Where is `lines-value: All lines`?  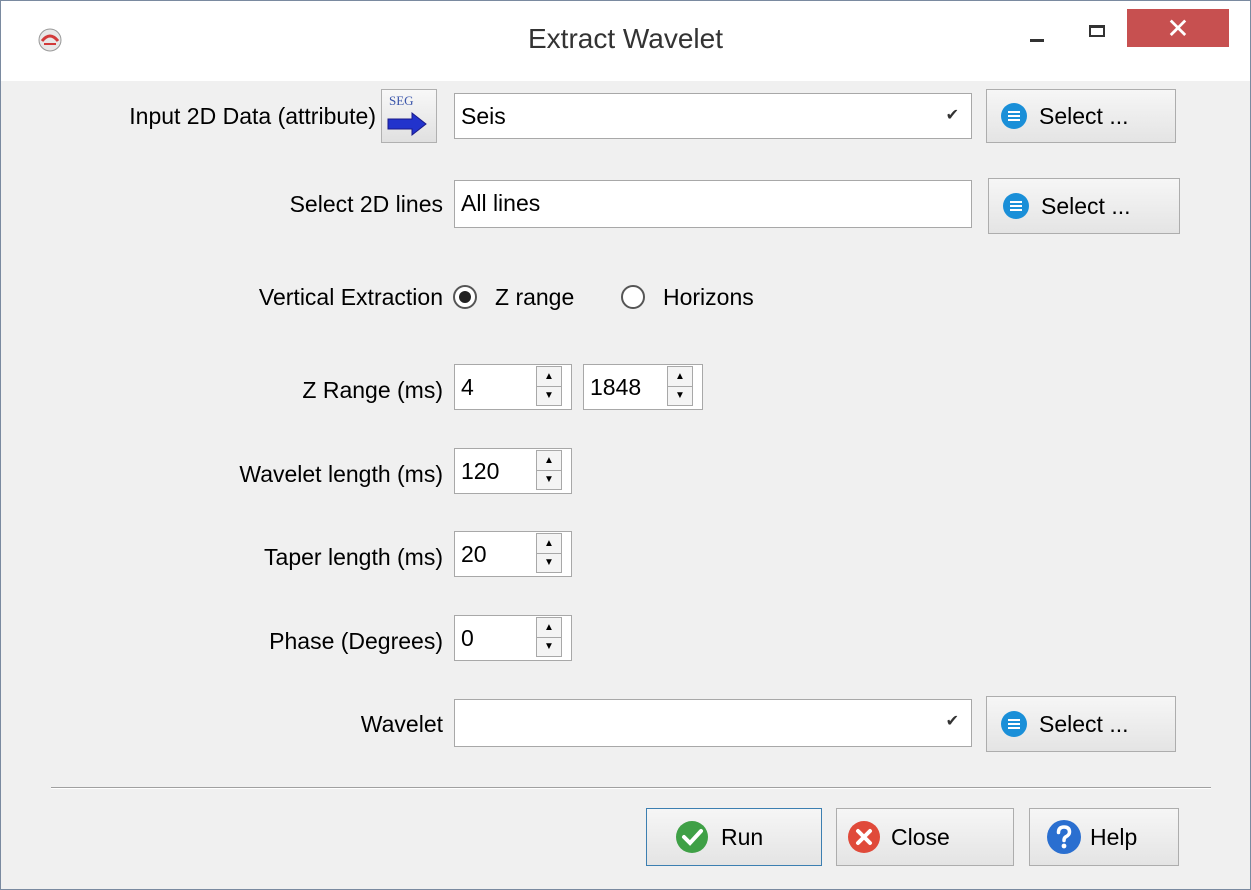 lines-value: All lines is located at coordinates (501, 203).